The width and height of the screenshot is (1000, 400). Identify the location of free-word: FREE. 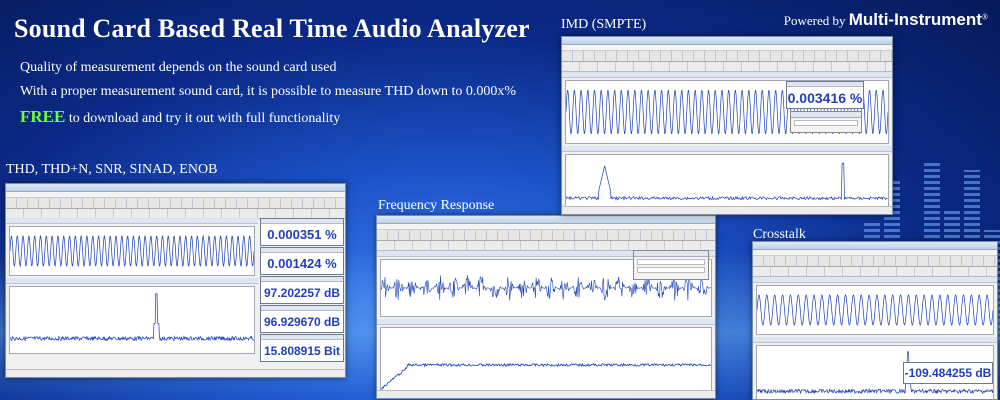
(43, 116).